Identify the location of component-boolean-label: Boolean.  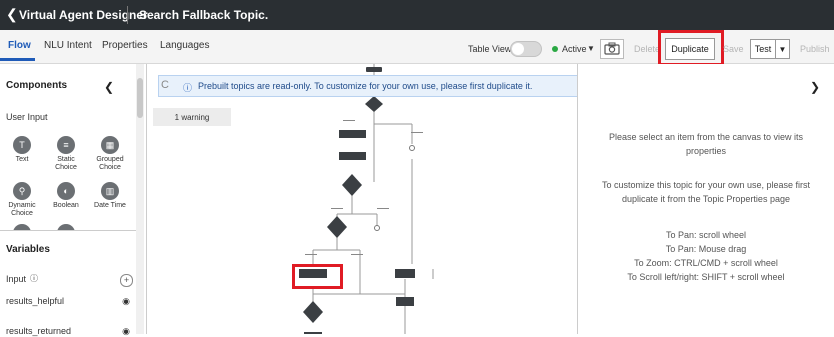
(66, 205).